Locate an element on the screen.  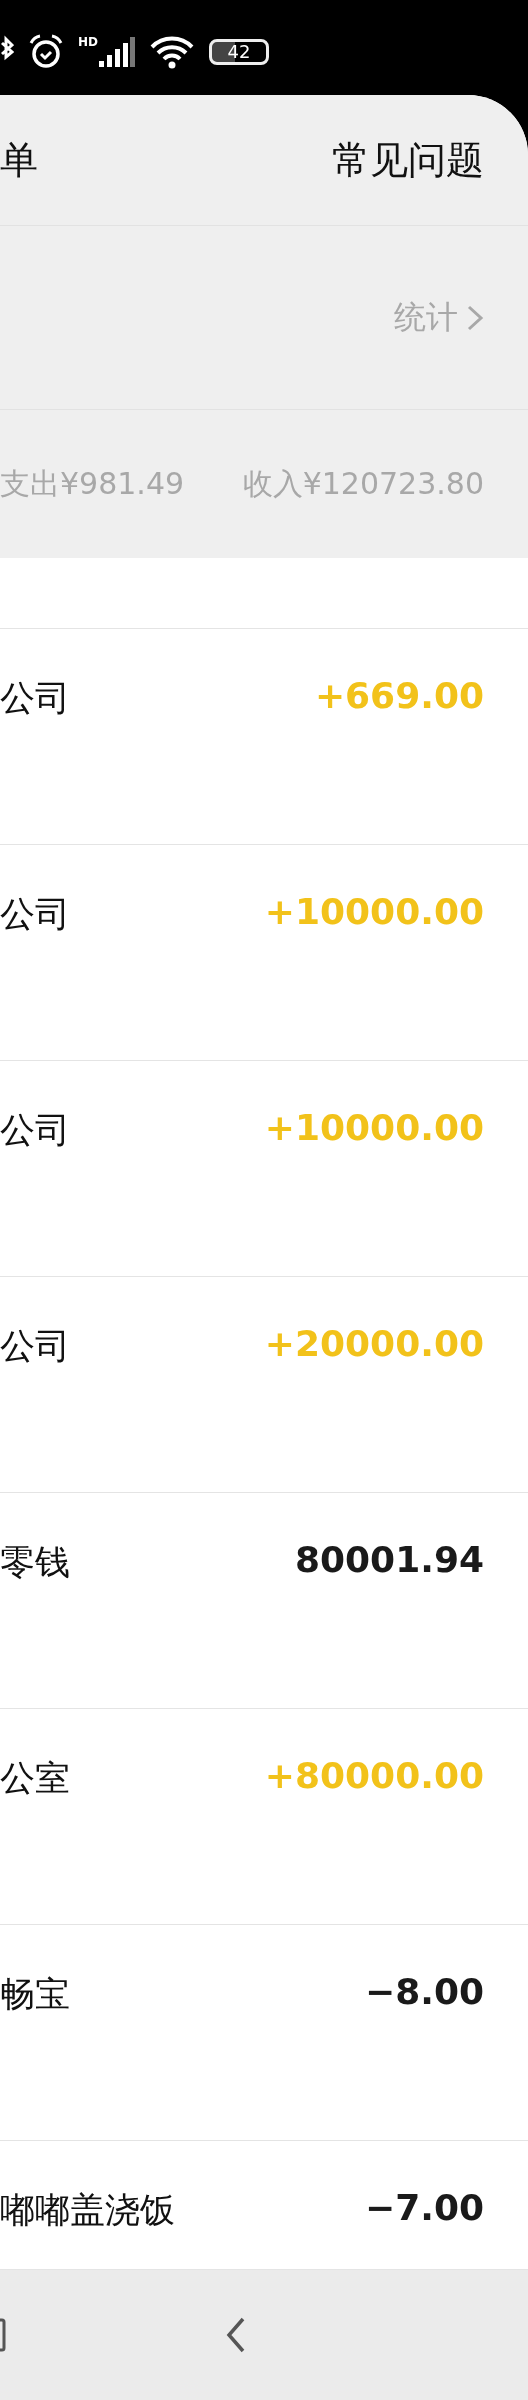
alarm-icon is located at coordinates (46, 51).